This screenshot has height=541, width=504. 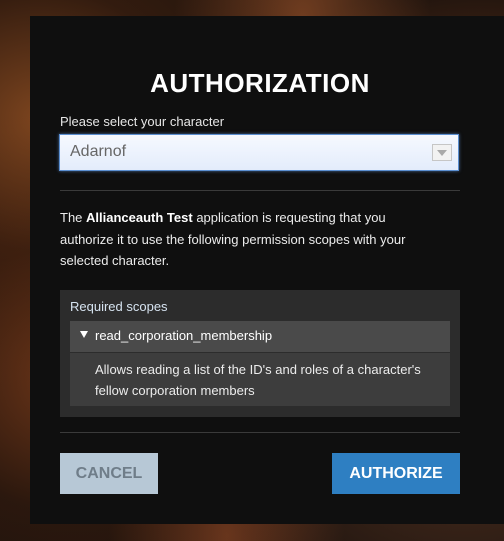 I want to click on character-select: Adarnof, so click(x=259, y=152).